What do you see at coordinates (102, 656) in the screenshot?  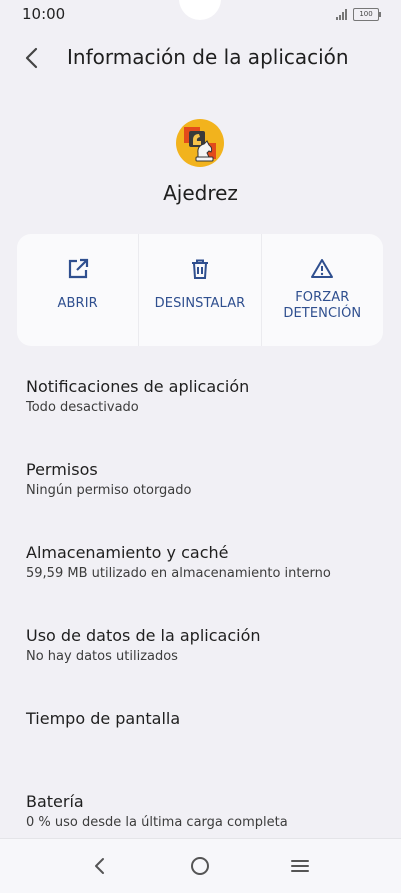 I see `setting-subtitle: No hay datos utilizados` at bounding box center [102, 656].